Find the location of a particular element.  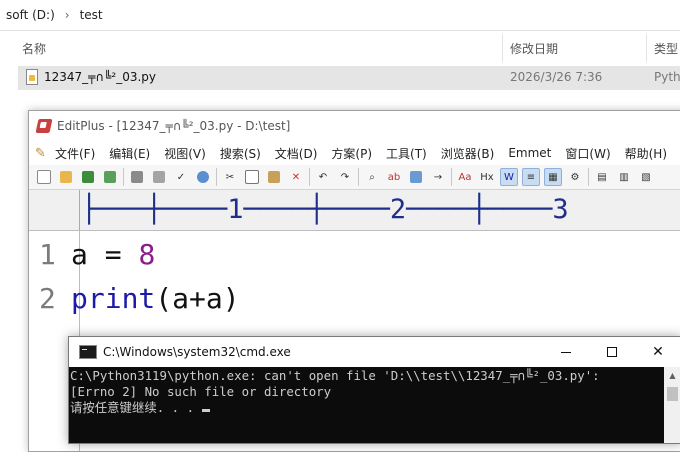

copy-icon is located at coordinates (252, 177).